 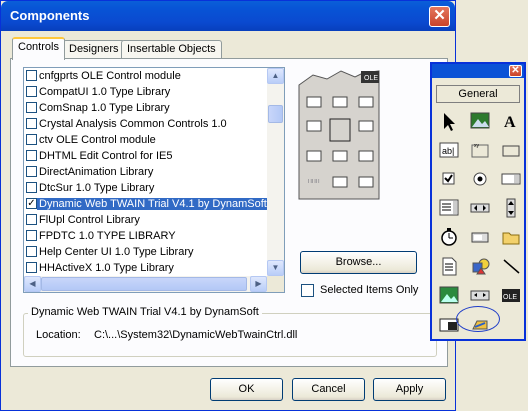 I want to click on close-icon: ✕, so click(x=439, y=16).